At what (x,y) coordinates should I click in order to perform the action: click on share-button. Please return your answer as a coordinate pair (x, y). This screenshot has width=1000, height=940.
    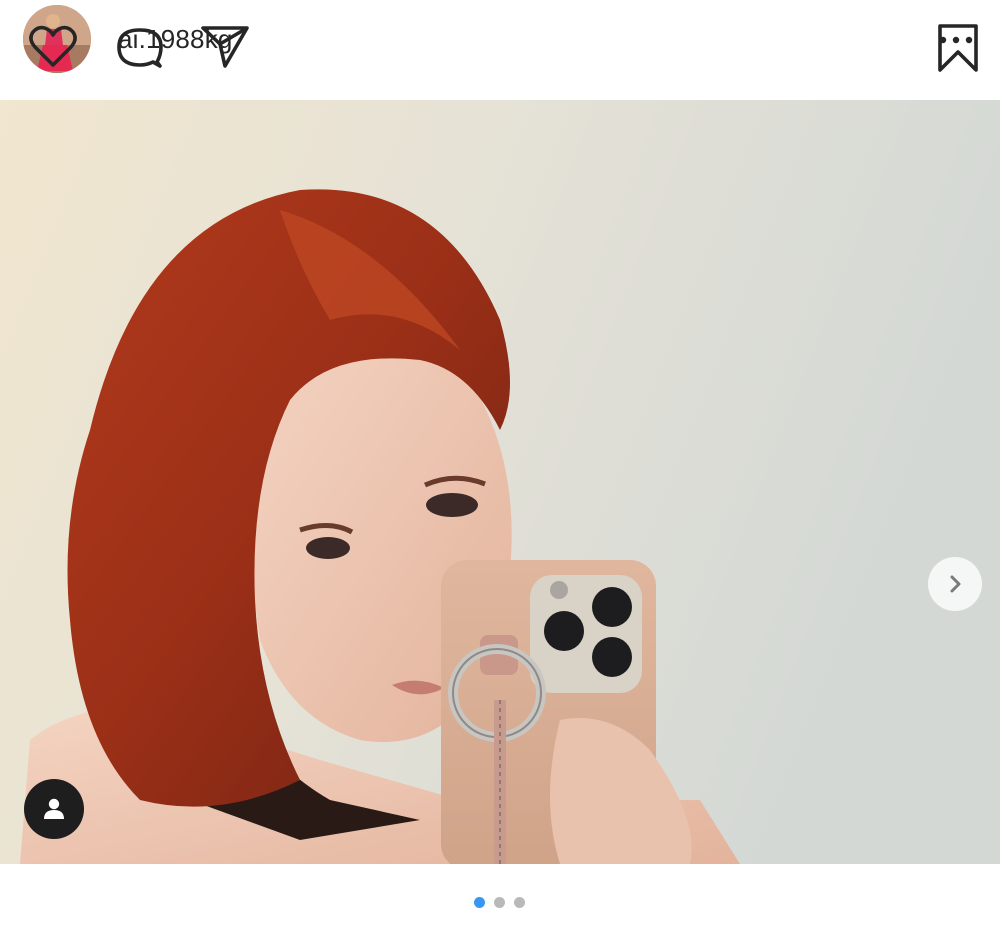
    Looking at the image, I should click on (225, 48).